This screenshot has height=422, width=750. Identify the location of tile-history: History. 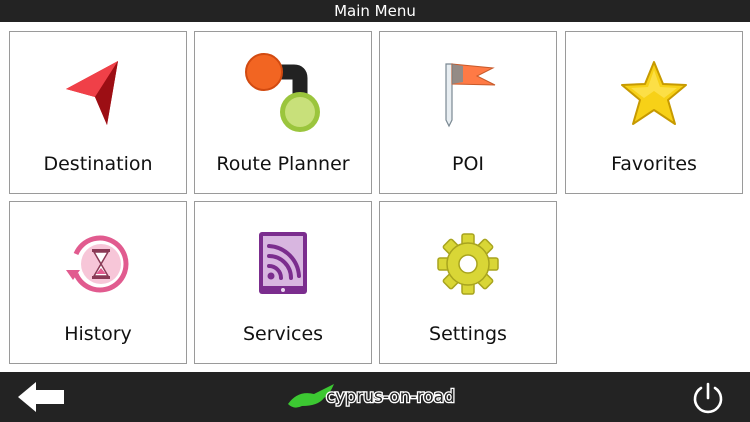
(98, 282).